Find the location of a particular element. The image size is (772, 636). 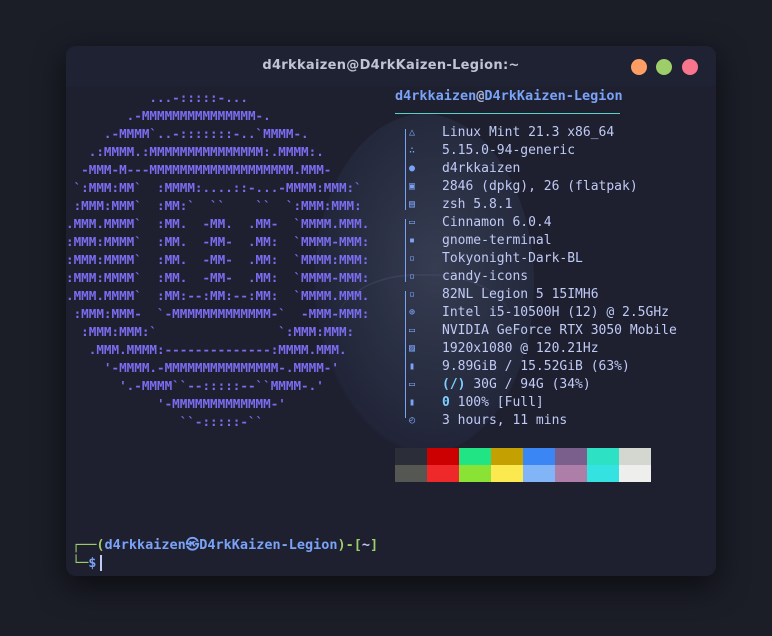

info-value: Tokyonight-Dark-BL is located at coordinates (512, 259).